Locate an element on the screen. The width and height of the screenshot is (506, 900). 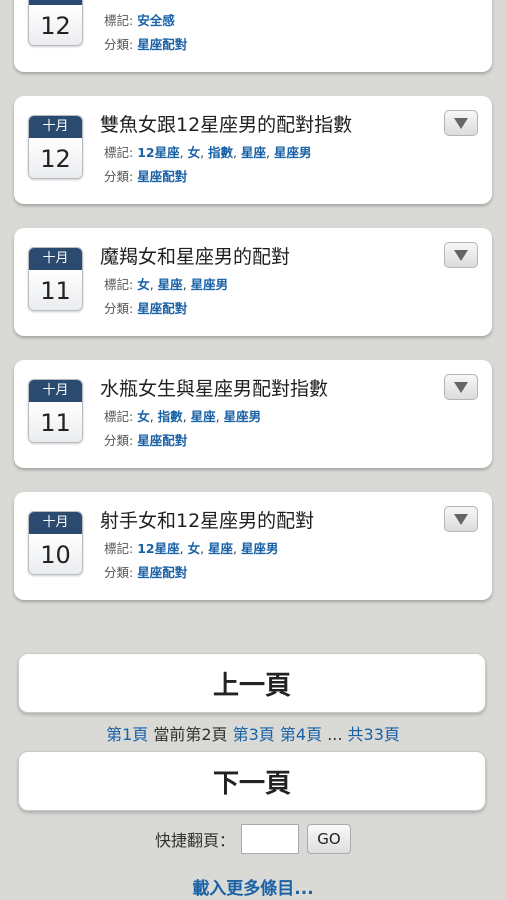
article-title: 雙魚女跟12星座男的配對指數 is located at coordinates (226, 123).